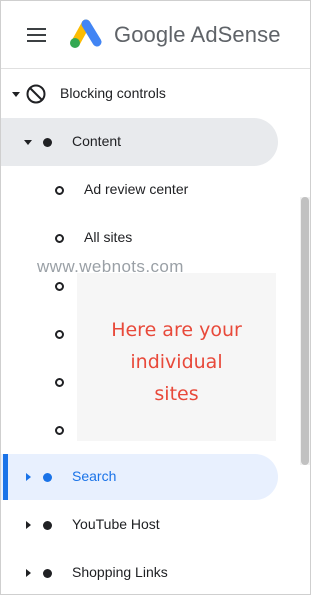 The width and height of the screenshot is (320, 595). Describe the element at coordinates (155, 238) in the screenshot. I see `nav-all-sites: All sites` at that location.